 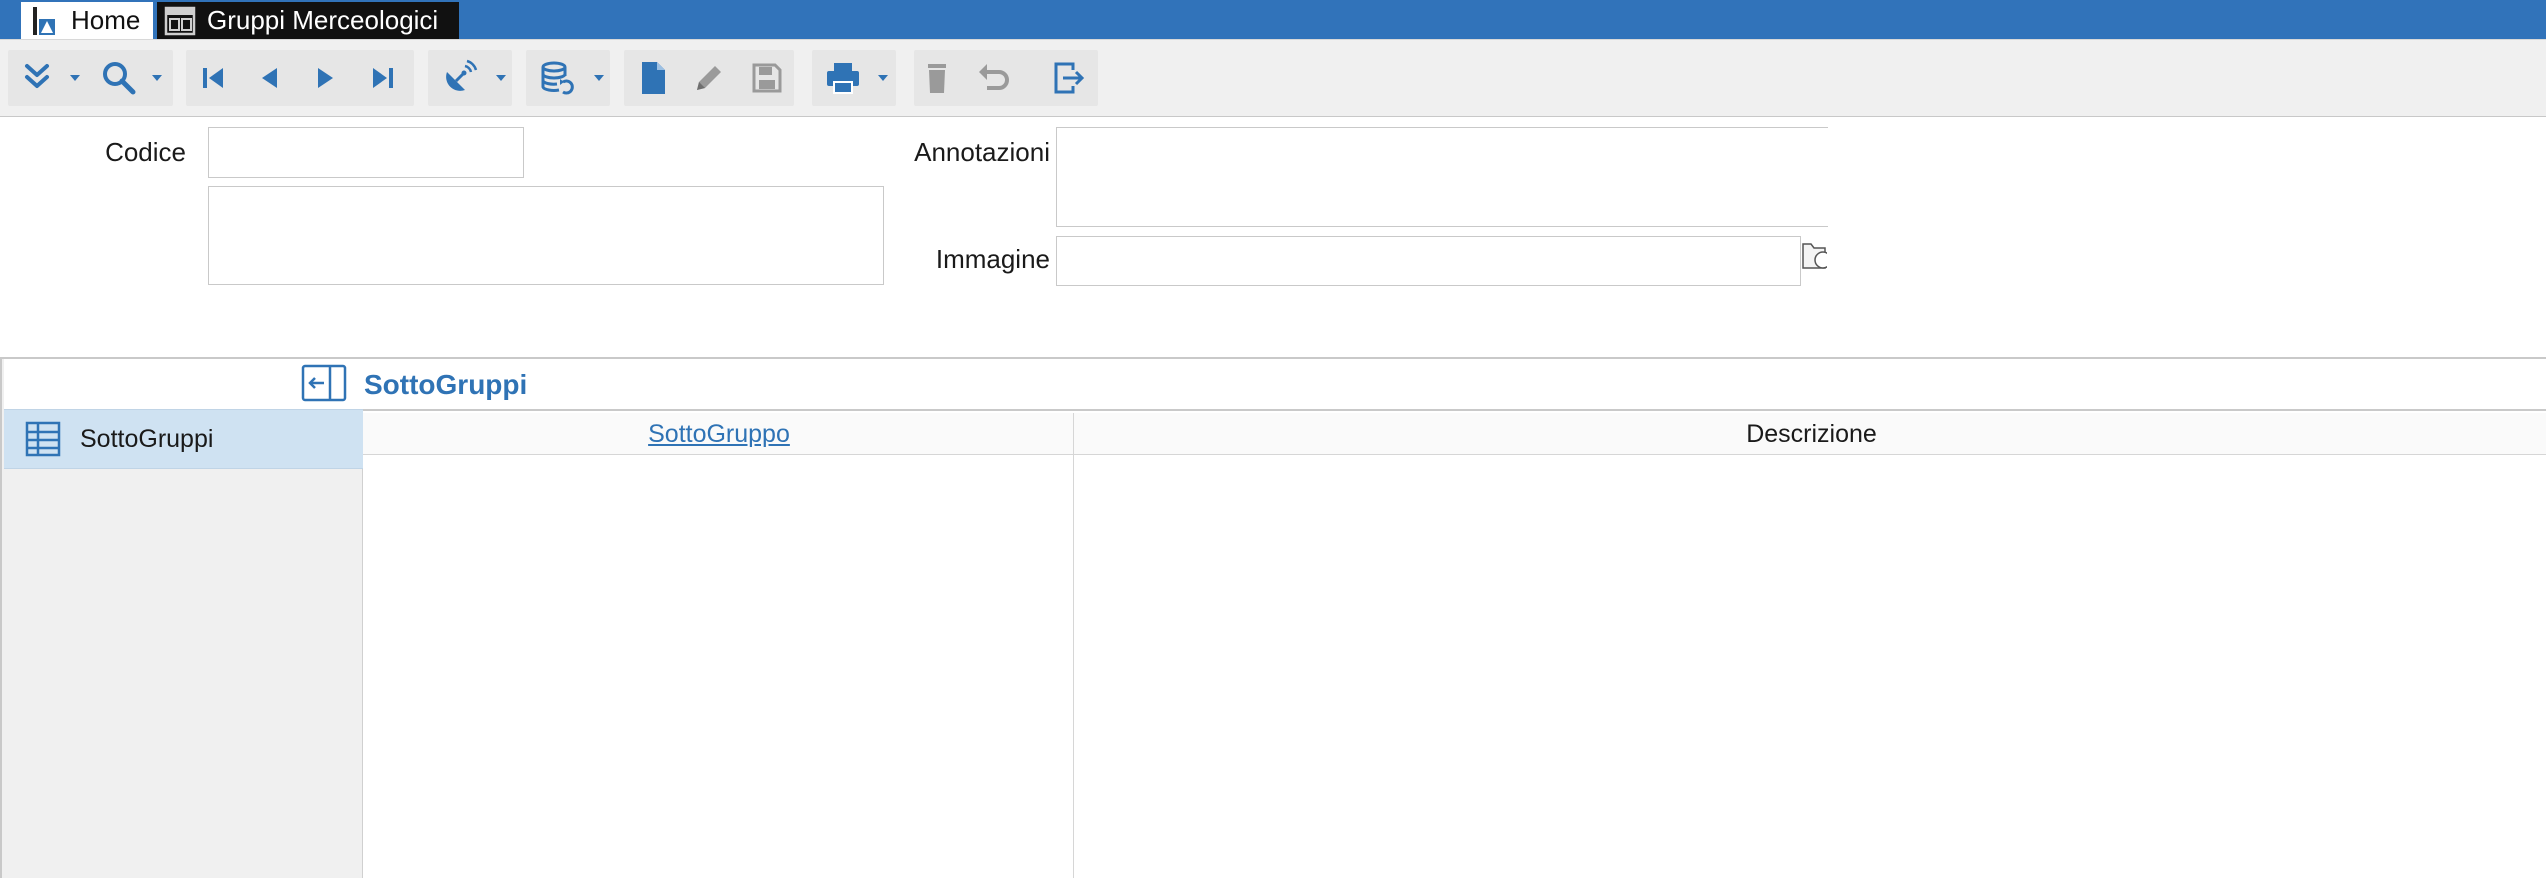 I want to click on database-refresh-icon, so click(x=557, y=78).